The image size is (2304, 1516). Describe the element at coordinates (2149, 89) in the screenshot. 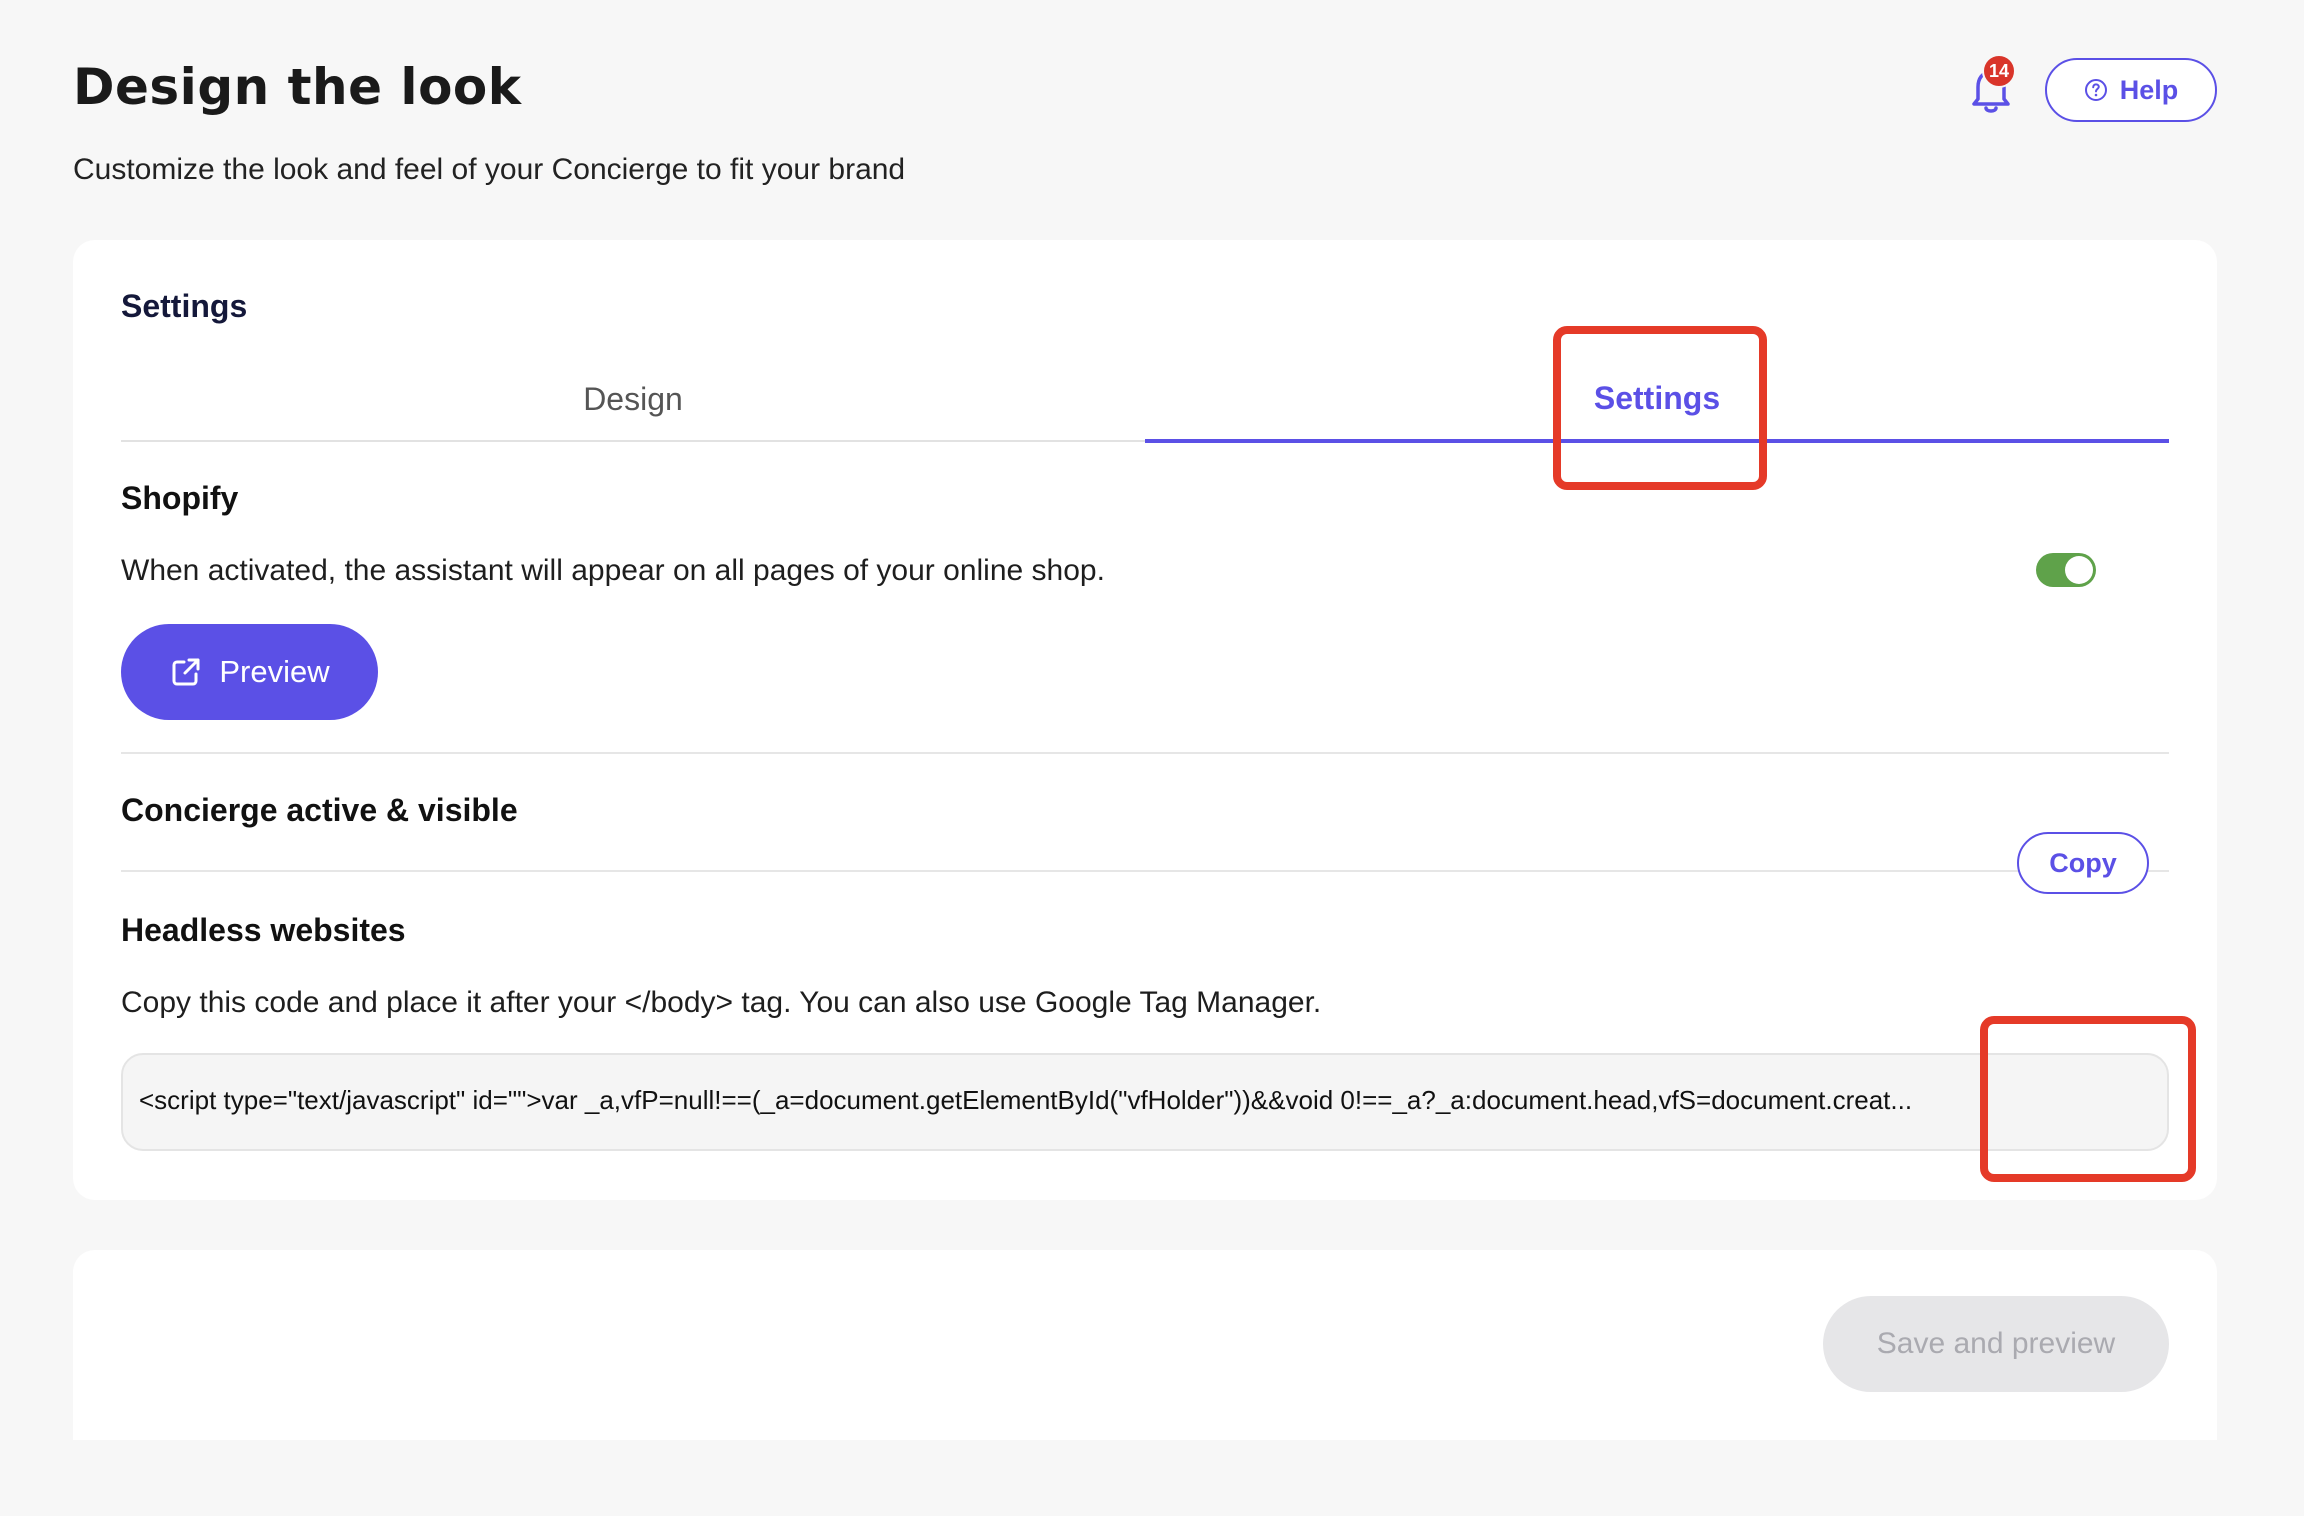

I see `help-label: Help` at that location.